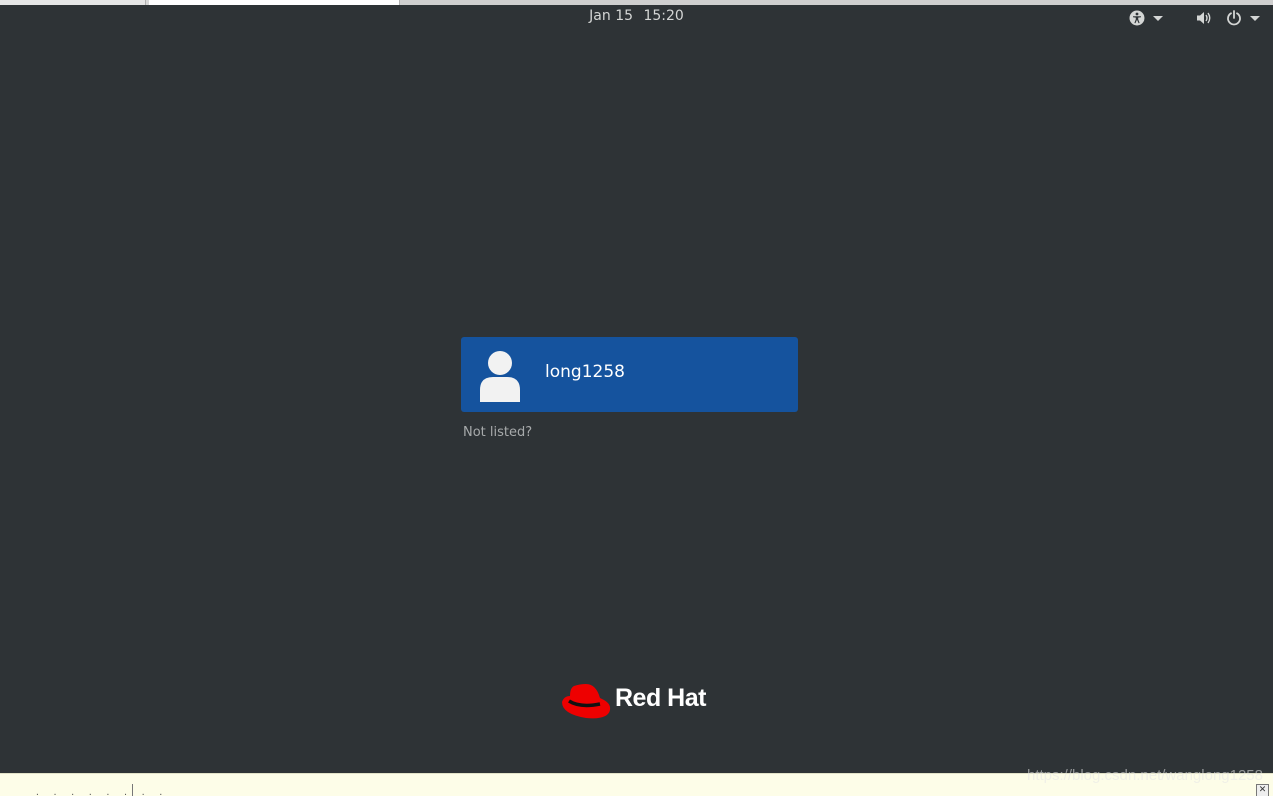 Image resolution: width=1273 pixels, height=796 pixels. I want to click on username-label: long1258, so click(585, 372).